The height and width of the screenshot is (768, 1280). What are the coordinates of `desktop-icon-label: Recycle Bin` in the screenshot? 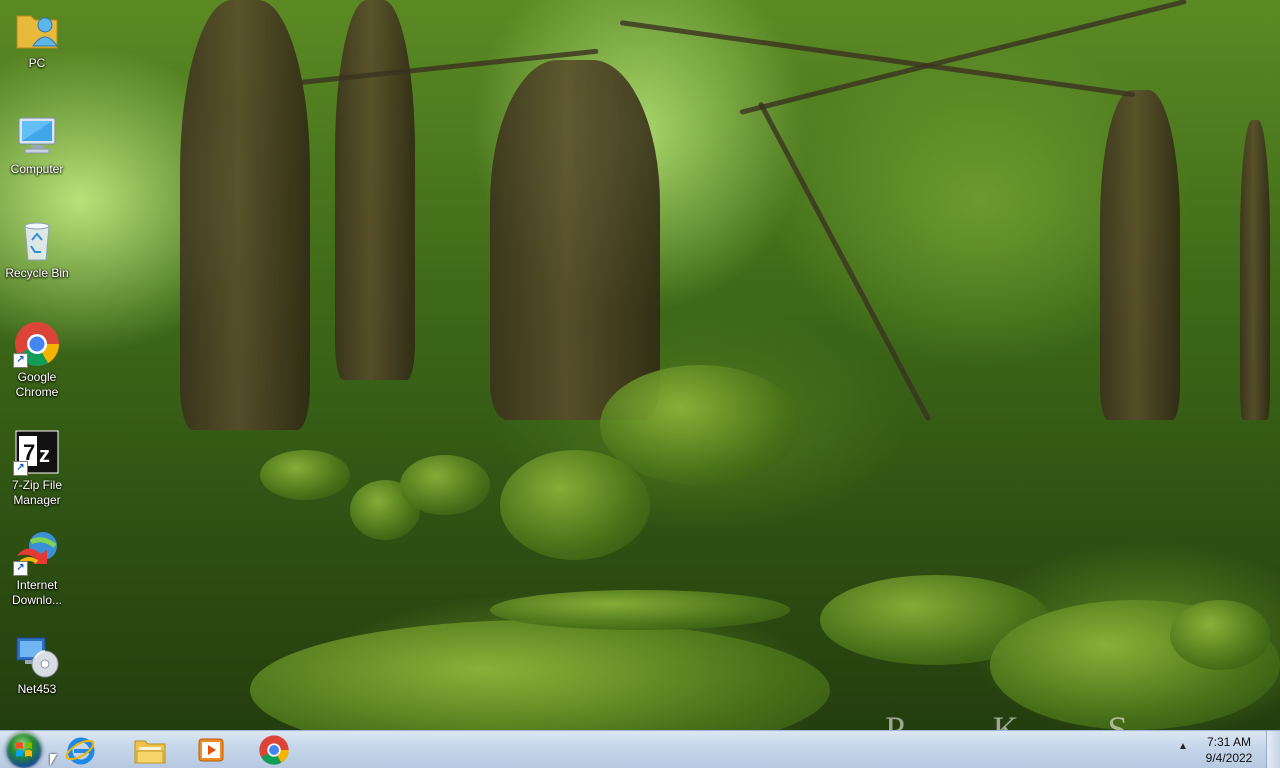 It's located at (37, 273).